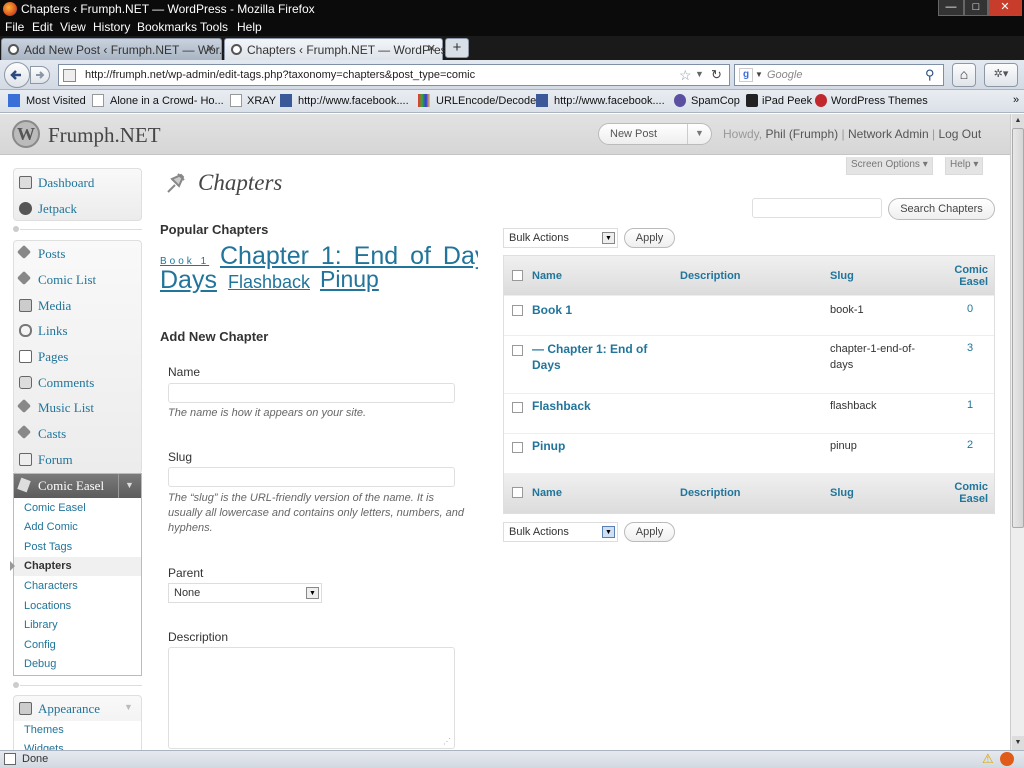 The width and height of the screenshot is (1024, 768). What do you see at coordinates (104, 135) in the screenshot?
I see `site-name: Frumph.NET` at bounding box center [104, 135].